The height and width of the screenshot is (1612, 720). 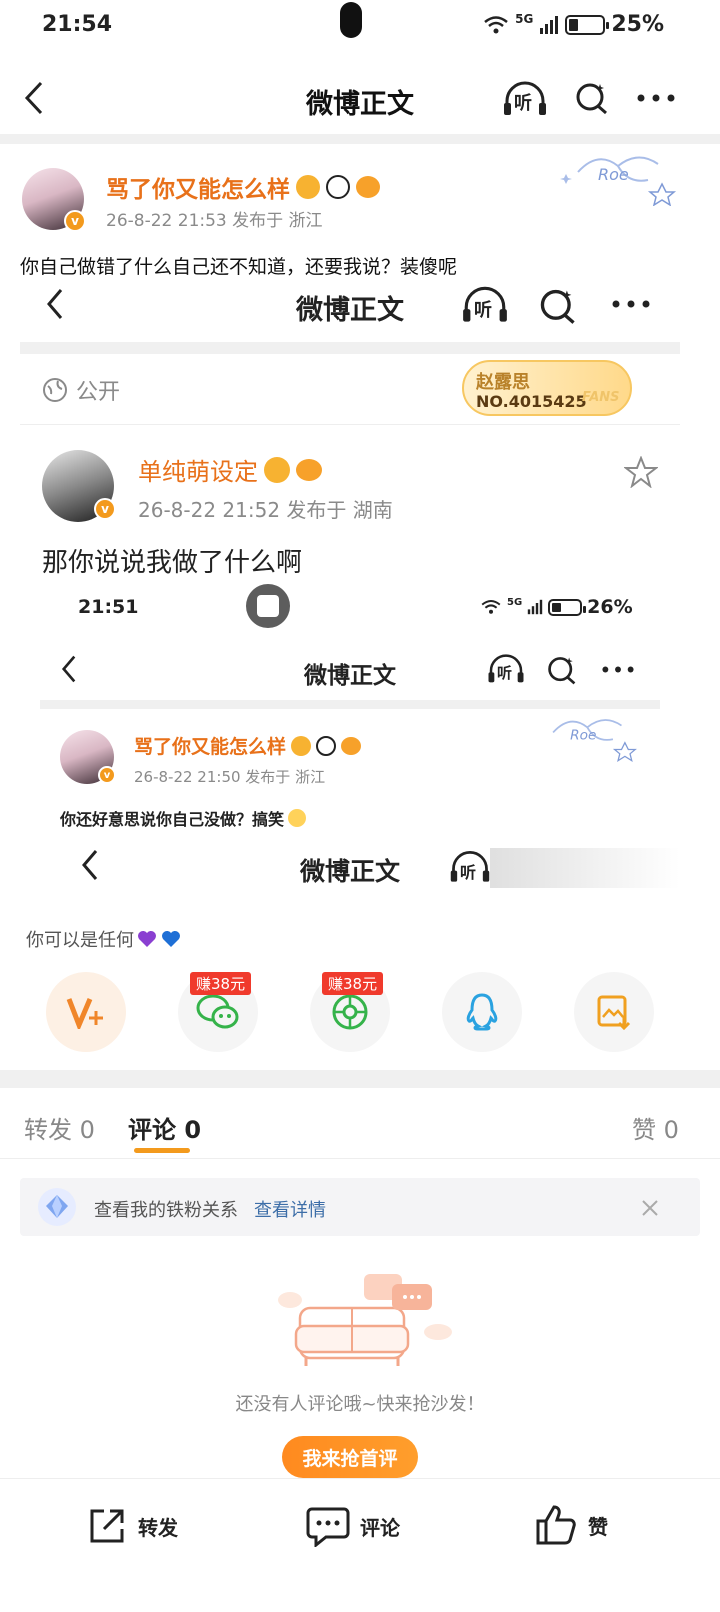 I want to click on tab-comment: 评论 0, so click(x=164, y=1127).